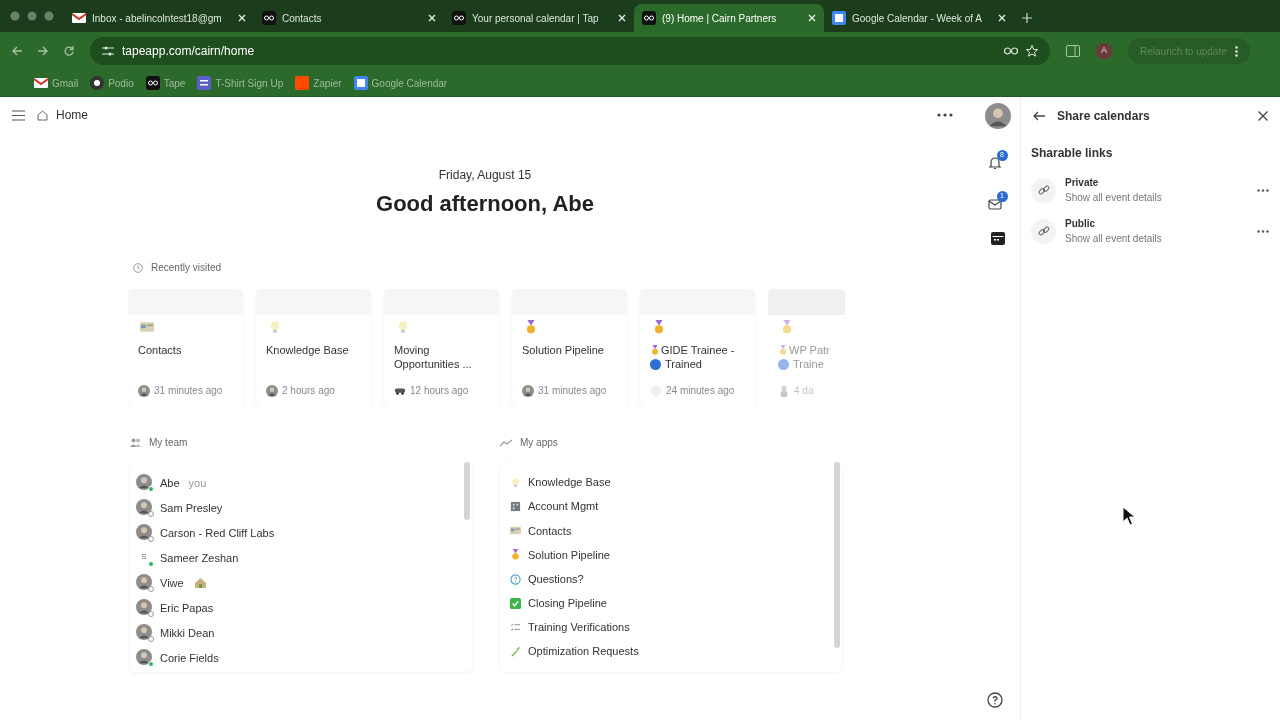 Image resolution: width=1280 pixels, height=720 pixels. I want to click on member-name: Eric Papas, so click(187, 608).